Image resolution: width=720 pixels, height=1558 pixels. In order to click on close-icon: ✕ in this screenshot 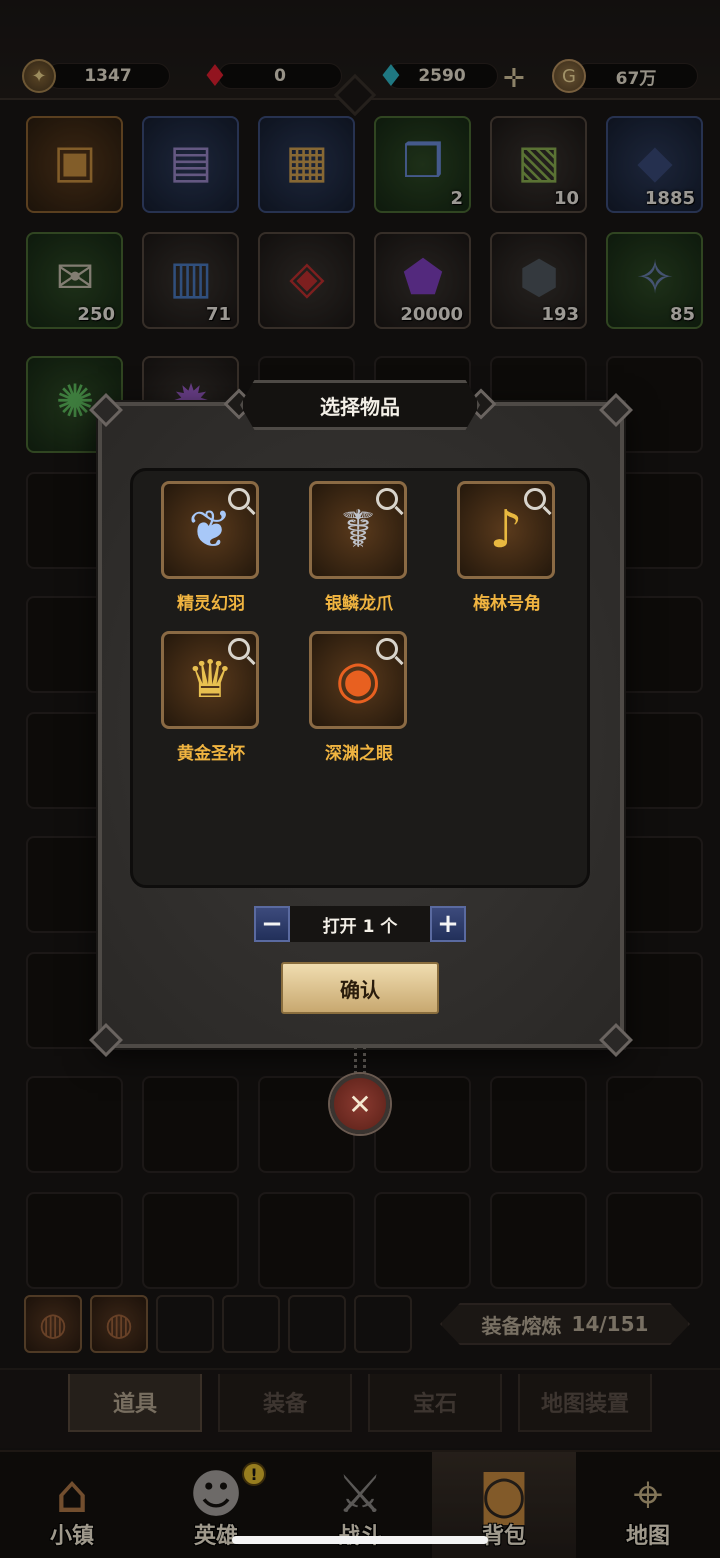, I will do `click(360, 1104)`.